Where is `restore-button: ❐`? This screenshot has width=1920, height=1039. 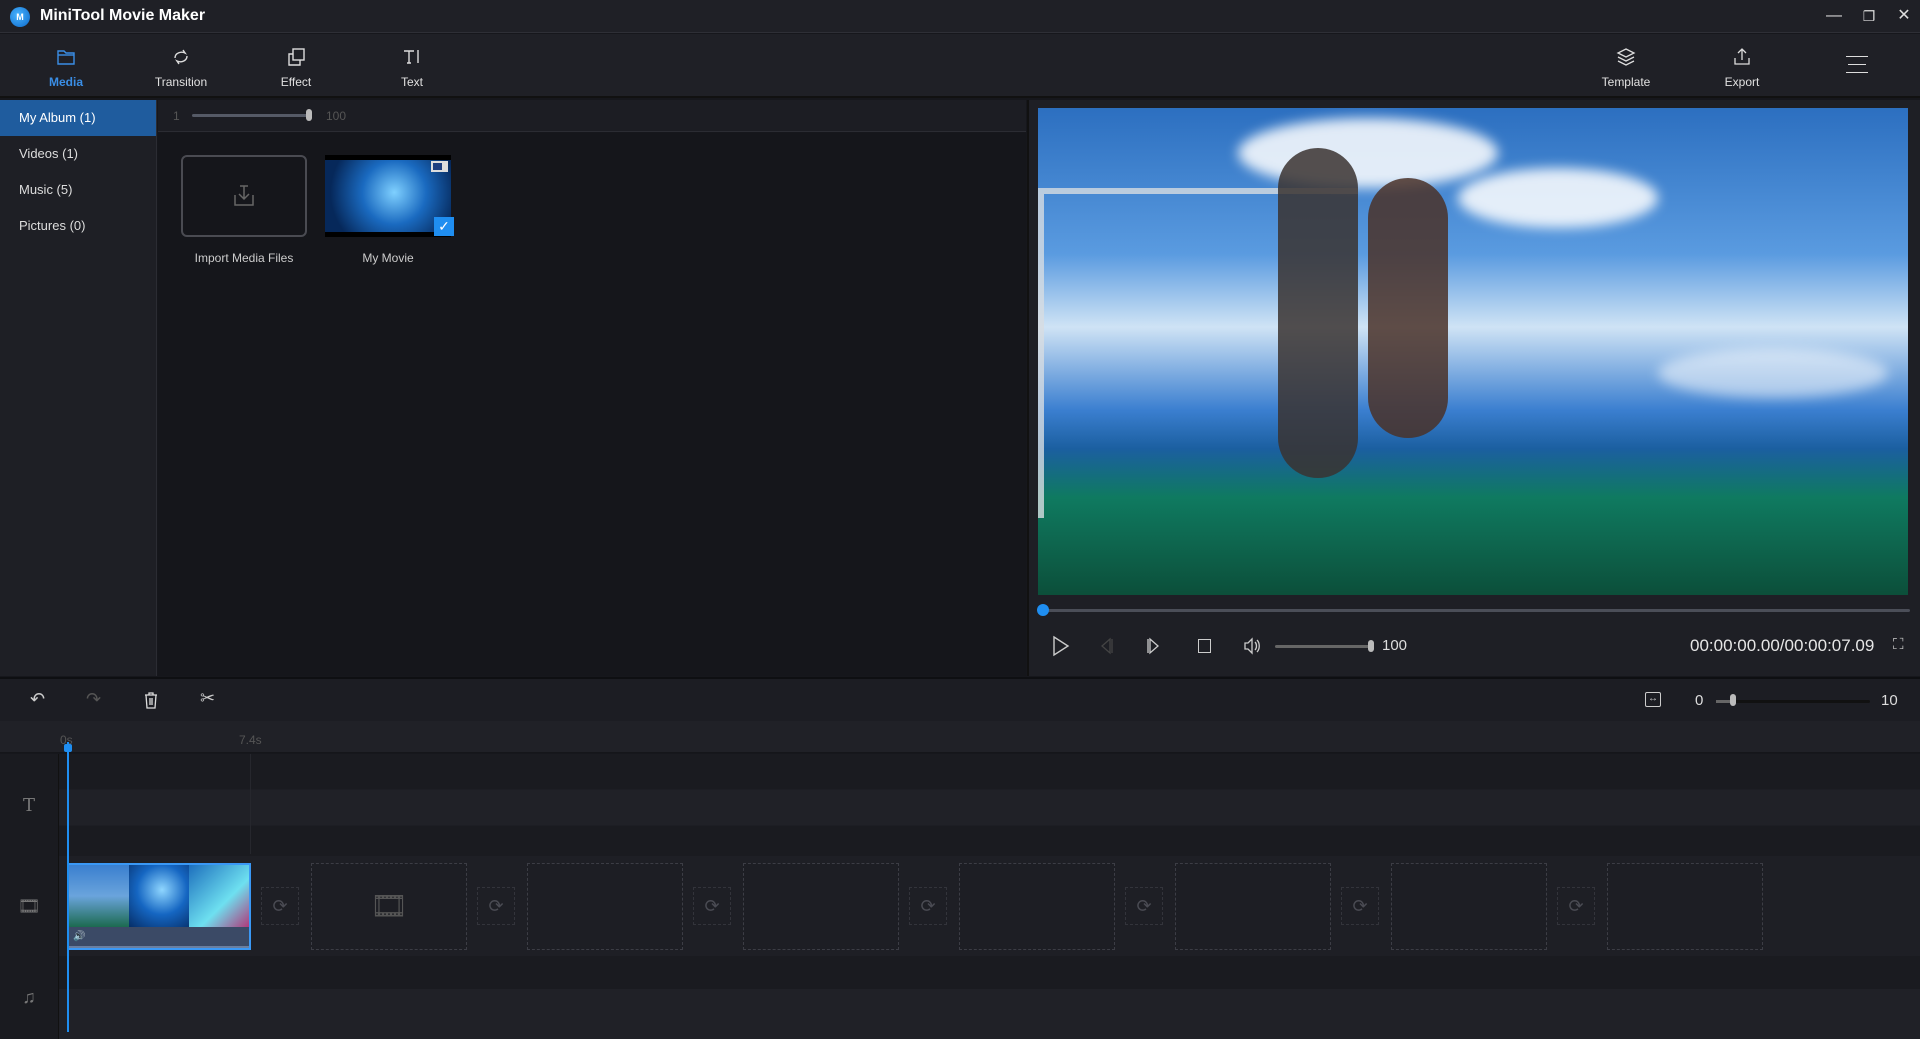 restore-button: ❐ is located at coordinates (1869, 16).